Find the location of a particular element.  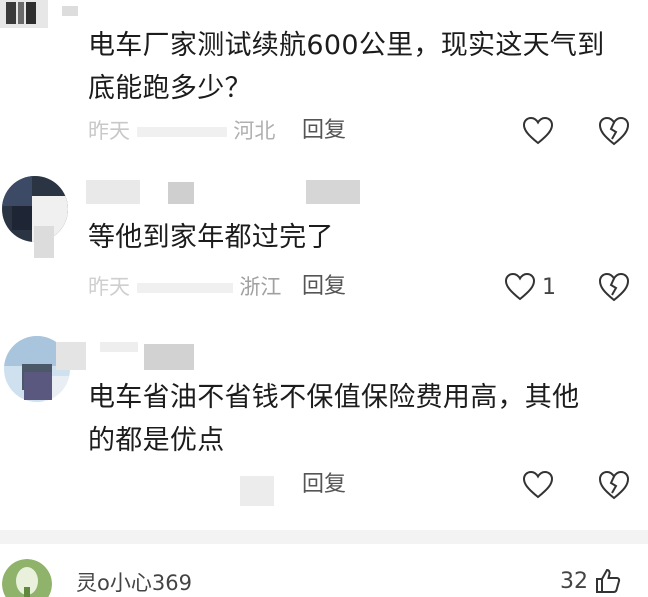

section-divider is located at coordinates (324, 537).